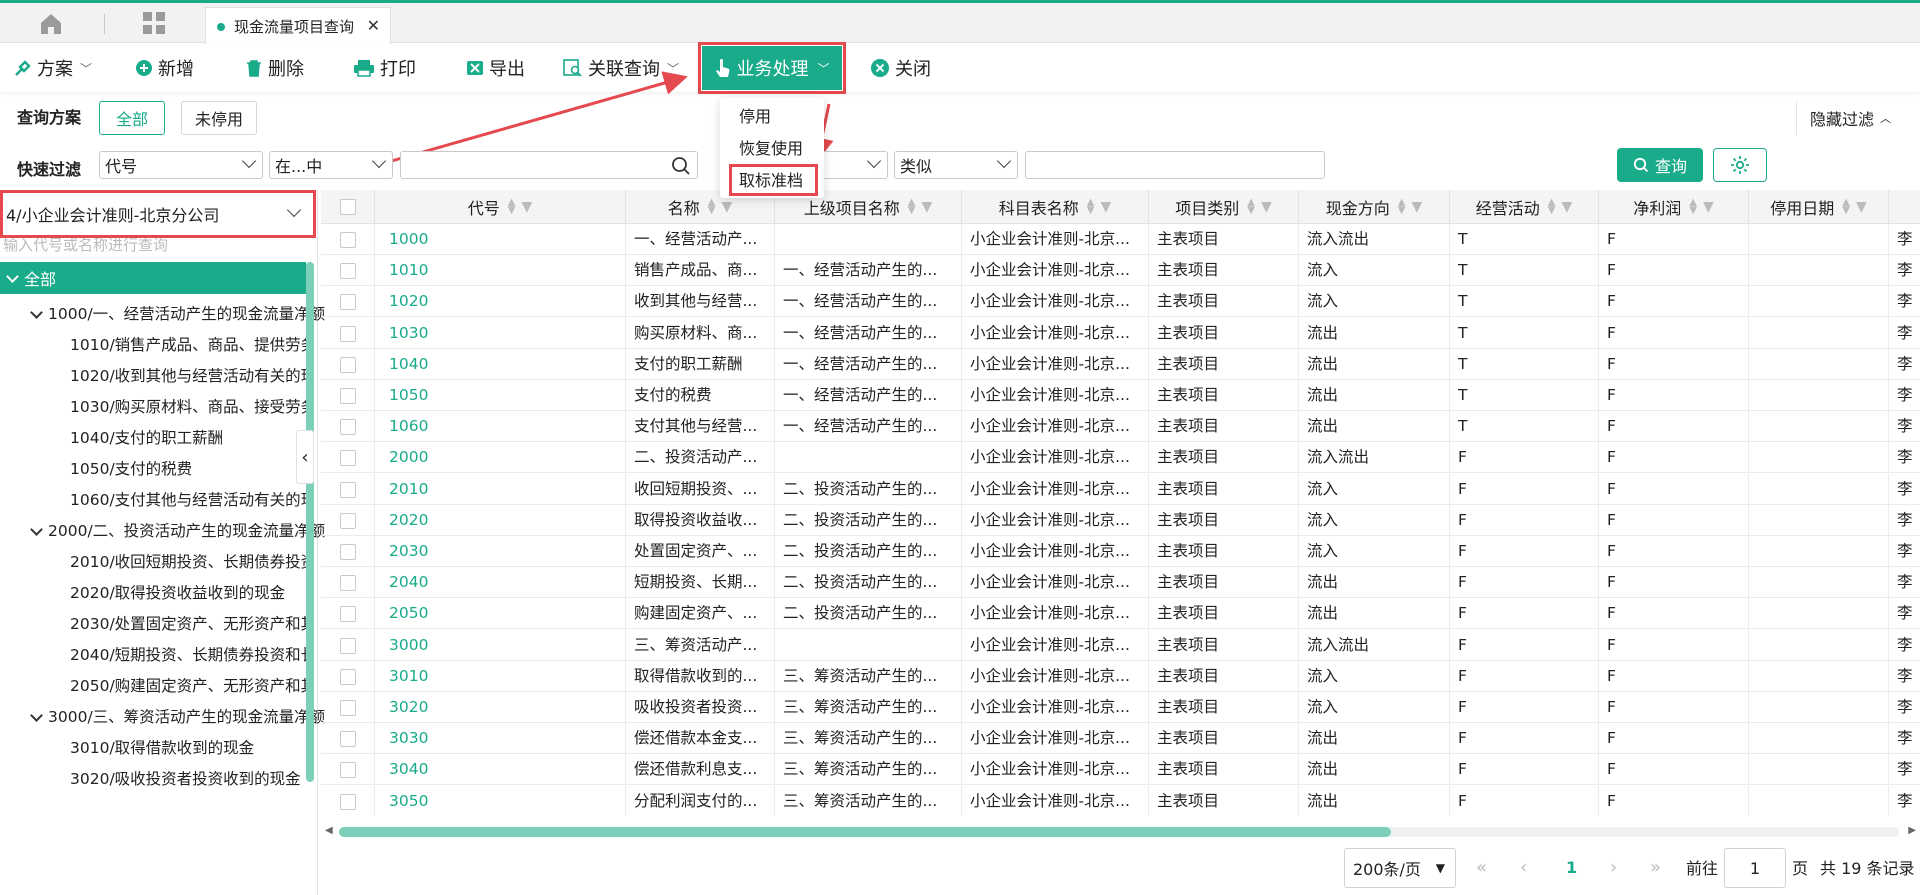 This screenshot has height=895, width=1920. What do you see at coordinates (188, 624) in the screenshot?
I see `tree-node: 2030/处置固定资产、无形资产和其他非流动资产收回的现金净额` at bounding box center [188, 624].